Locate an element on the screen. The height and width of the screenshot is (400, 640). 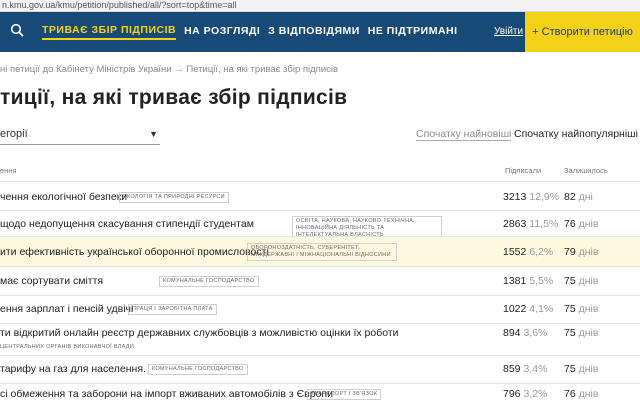
signature-number: 894 is located at coordinates (512, 333).